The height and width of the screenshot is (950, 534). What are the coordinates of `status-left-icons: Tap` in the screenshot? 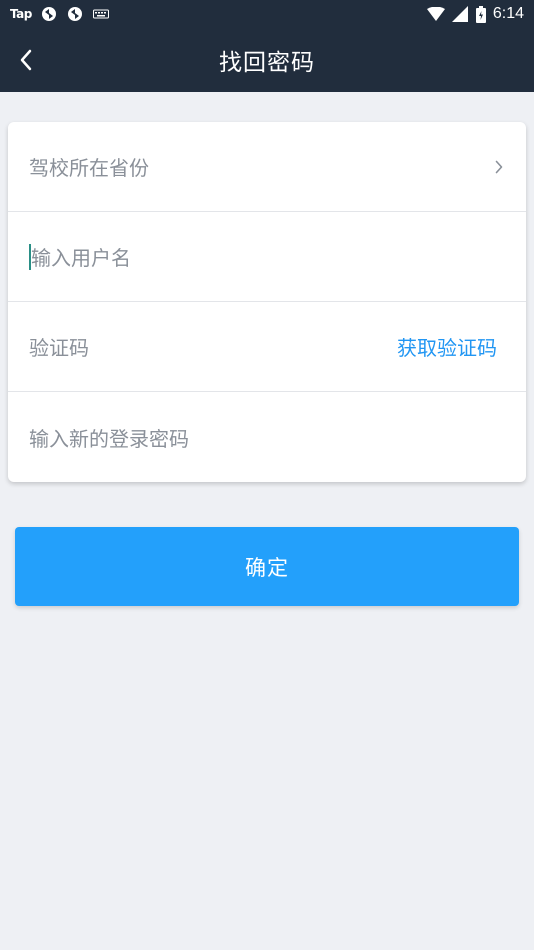 It's located at (60, 14).